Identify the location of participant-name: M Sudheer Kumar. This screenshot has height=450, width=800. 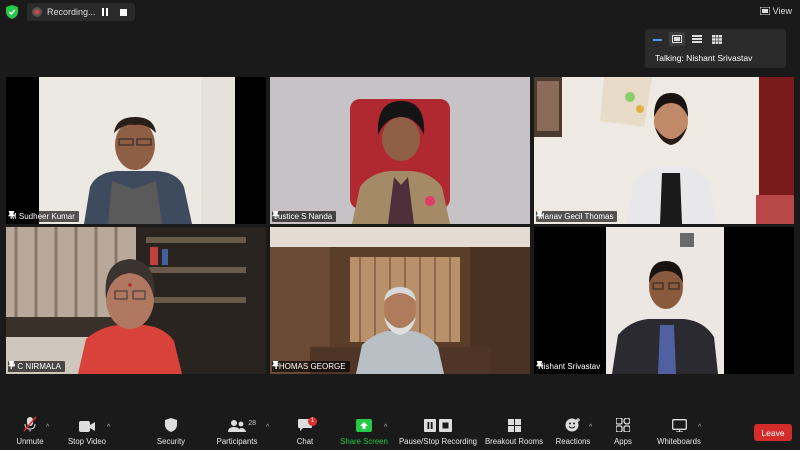
(42, 216).